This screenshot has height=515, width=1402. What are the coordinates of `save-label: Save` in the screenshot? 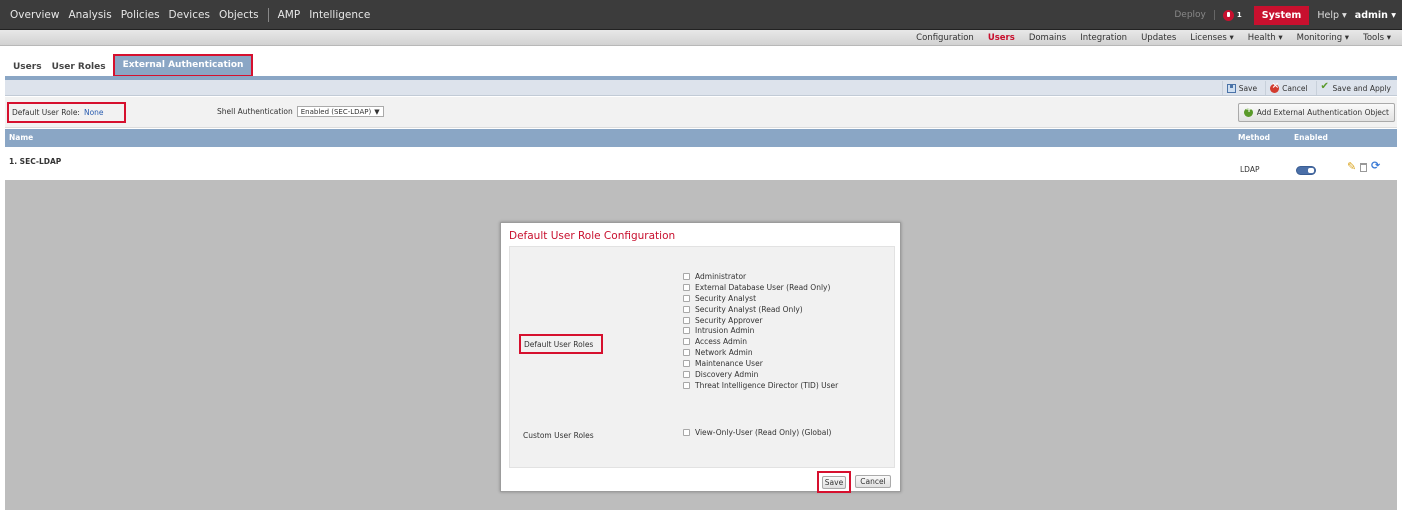 It's located at (1248, 88).